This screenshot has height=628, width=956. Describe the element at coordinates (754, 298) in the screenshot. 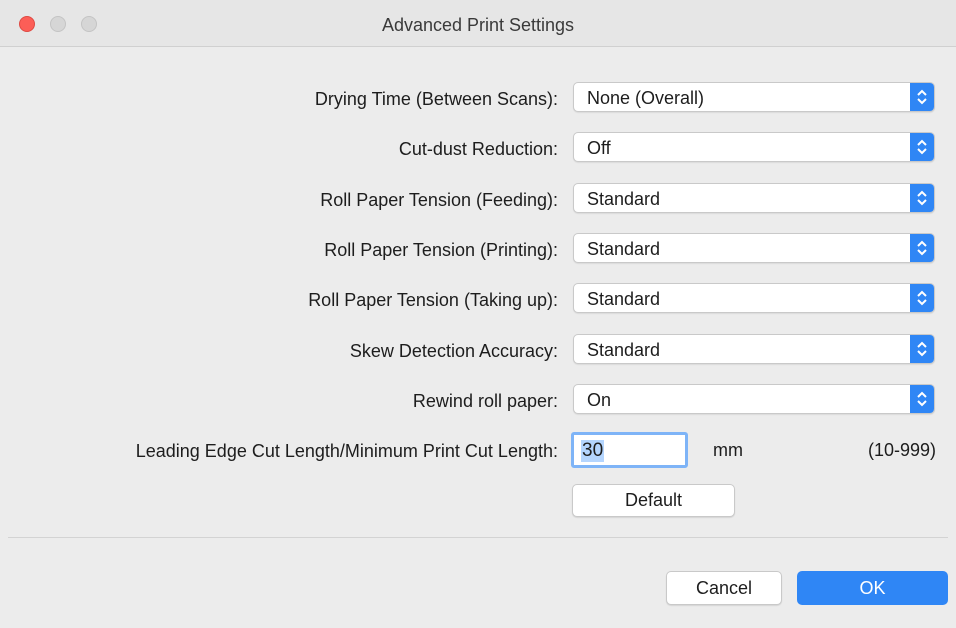

I see `tension-taking-up-select: Standard` at that location.